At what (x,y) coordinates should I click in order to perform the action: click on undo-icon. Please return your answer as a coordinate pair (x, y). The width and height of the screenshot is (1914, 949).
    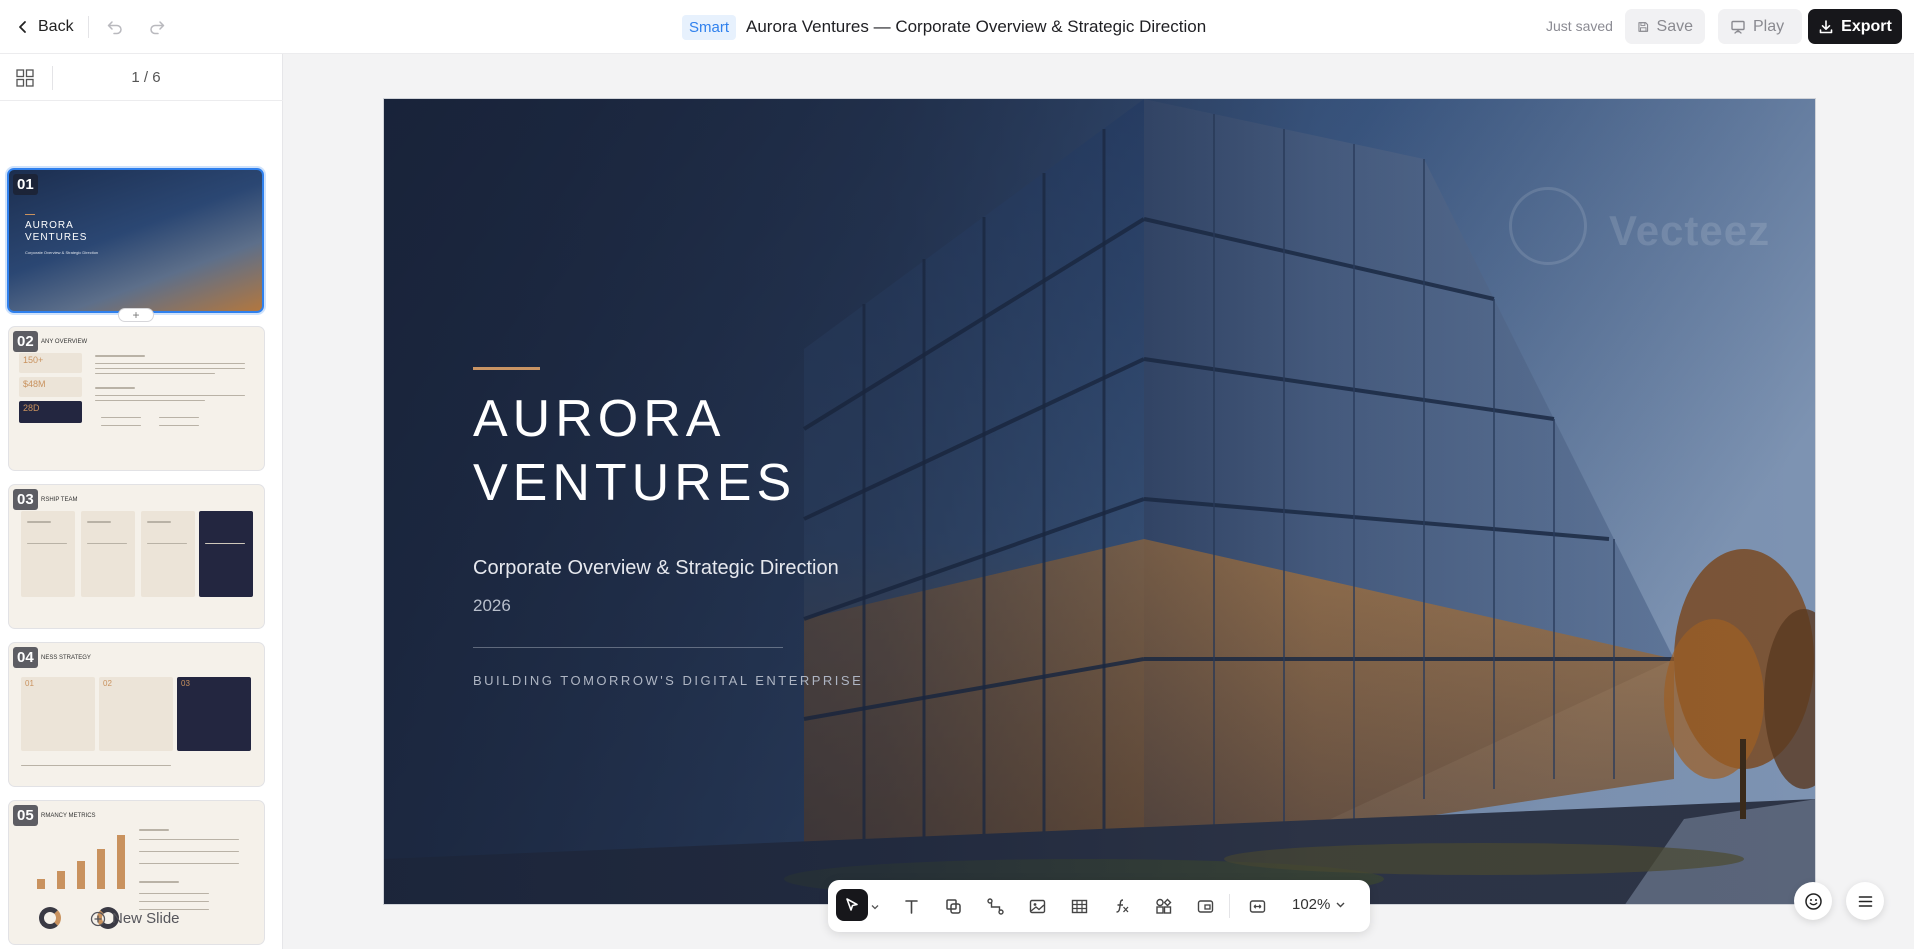
    Looking at the image, I should click on (114, 28).